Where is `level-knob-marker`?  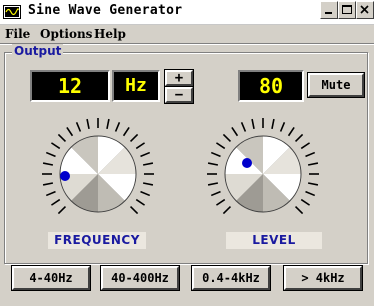 level-knob-marker is located at coordinates (247, 163).